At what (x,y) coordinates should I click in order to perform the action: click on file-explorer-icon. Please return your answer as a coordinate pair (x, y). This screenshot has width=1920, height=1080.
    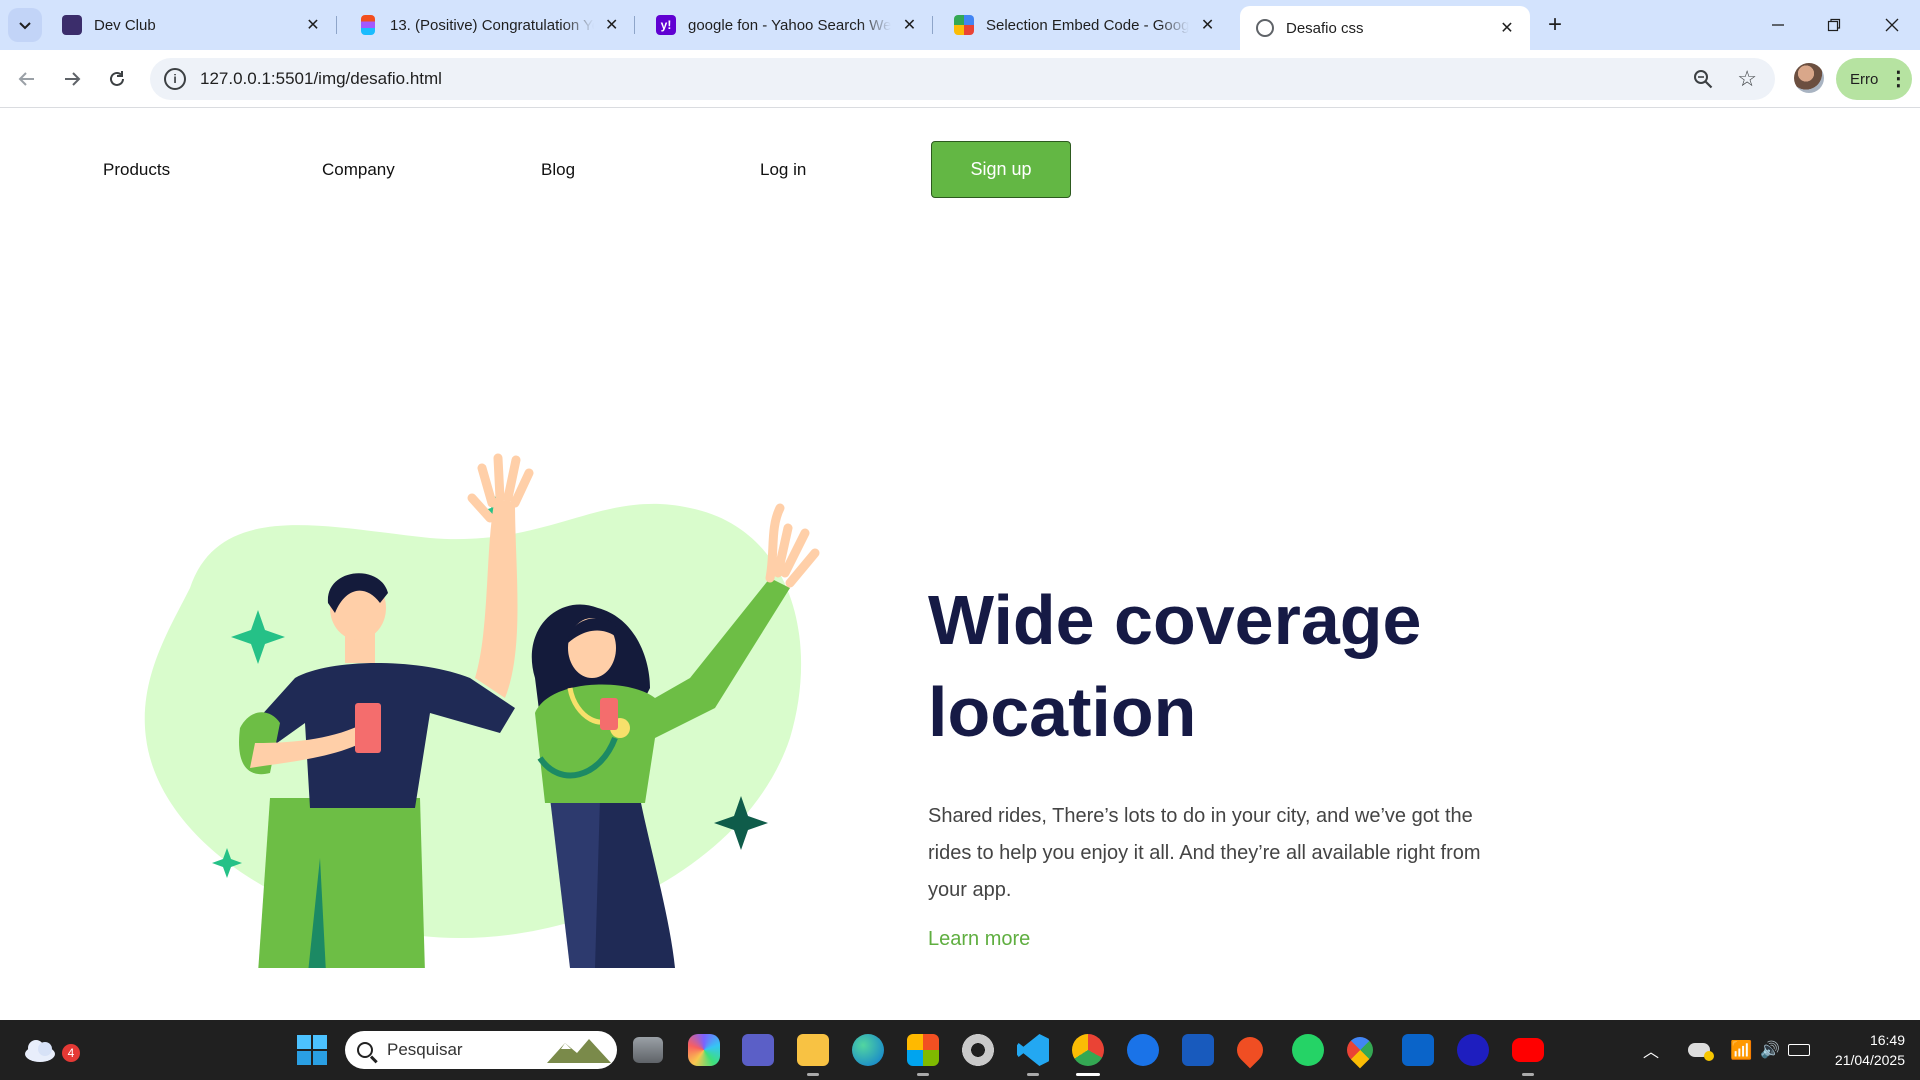
    Looking at the image, I should click on (813, 1050).